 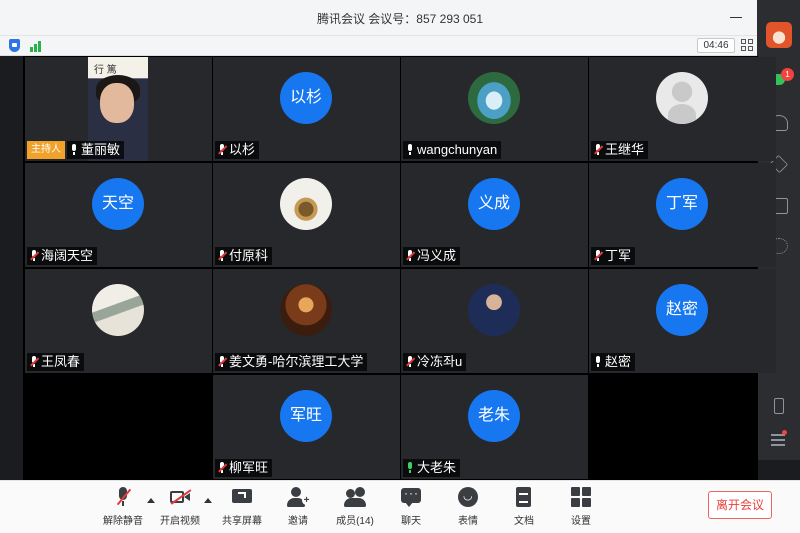 I want to click on chat-unread-badge: 1, so click(x=787, y=74).